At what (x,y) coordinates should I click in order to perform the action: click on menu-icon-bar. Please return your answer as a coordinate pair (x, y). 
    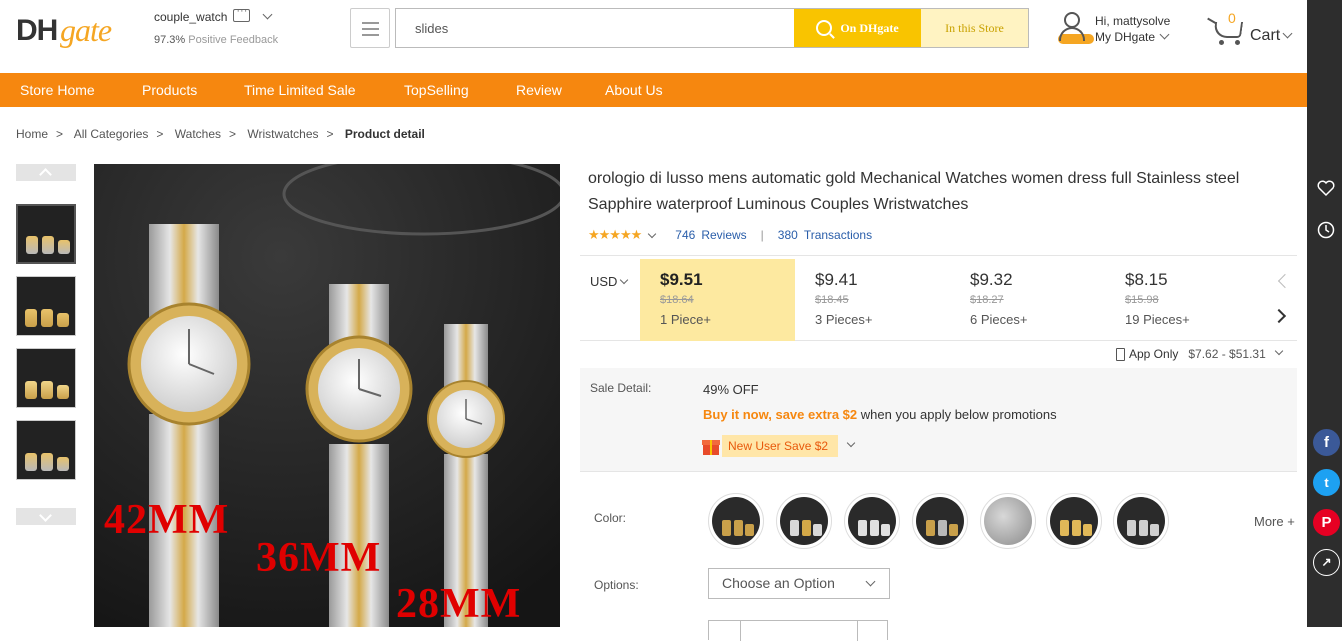
    Looking at the image, I should click on (370, 29).